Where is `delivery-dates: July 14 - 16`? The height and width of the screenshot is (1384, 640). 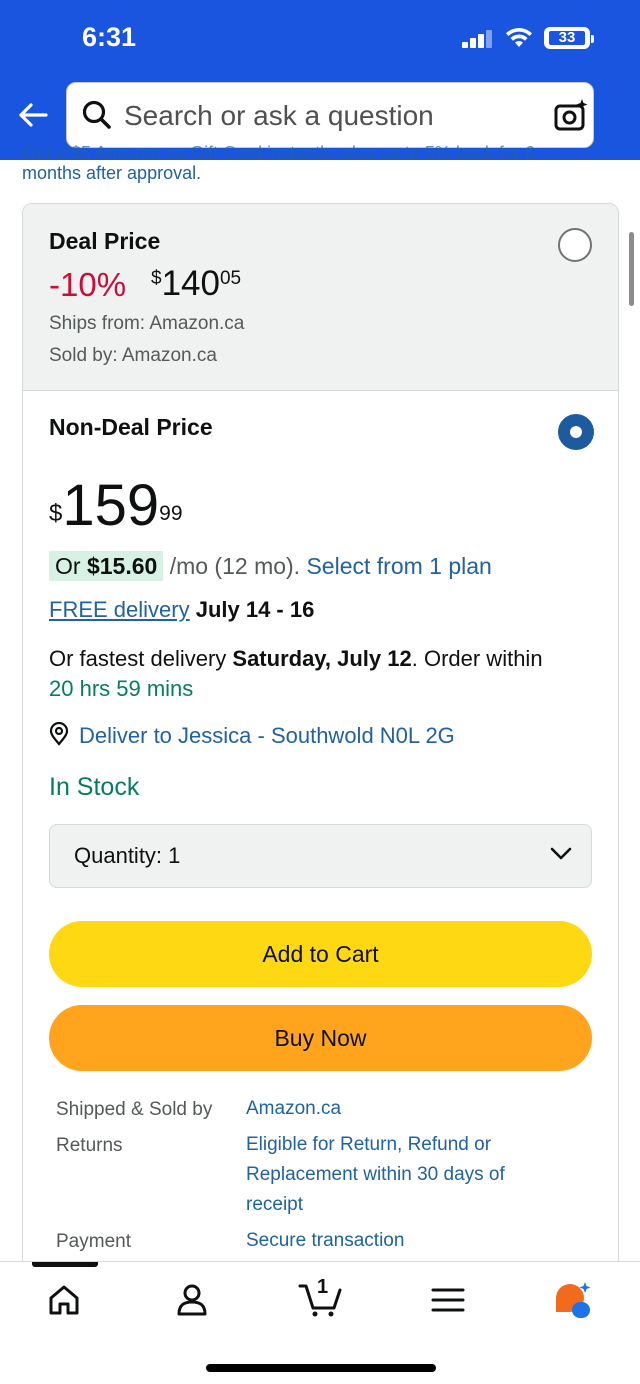
delivery-dates: July 14 - 16 is located at coordinates (252, 609).